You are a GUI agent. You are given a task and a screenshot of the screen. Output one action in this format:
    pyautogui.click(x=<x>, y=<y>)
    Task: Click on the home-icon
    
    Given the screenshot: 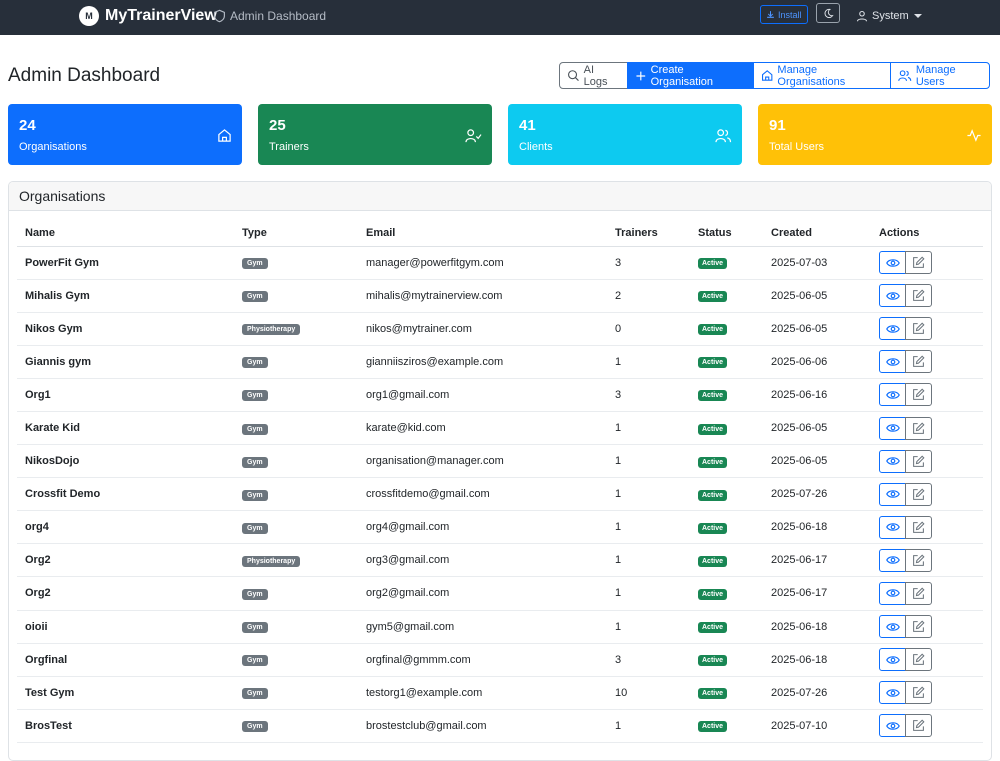 What is the action you would take?
    pyautogui.click(x=224, y=135)
    